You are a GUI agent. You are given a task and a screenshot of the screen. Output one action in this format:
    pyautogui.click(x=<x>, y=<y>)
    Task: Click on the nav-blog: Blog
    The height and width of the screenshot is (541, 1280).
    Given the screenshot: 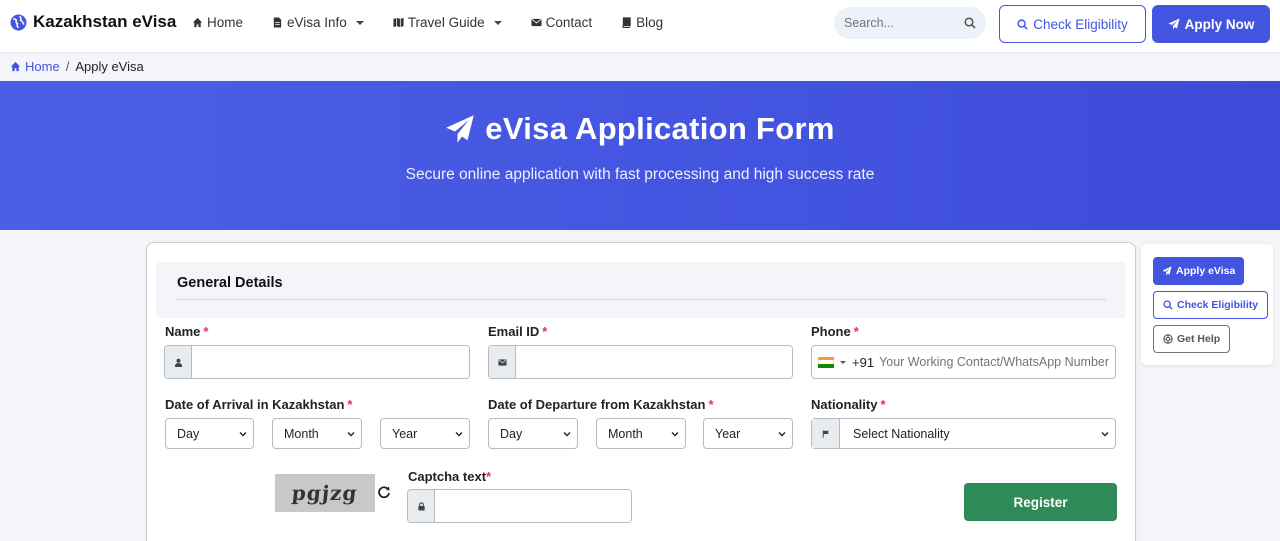 What is the action you would take?
    pyautogui.click(x=642, y=22)
    